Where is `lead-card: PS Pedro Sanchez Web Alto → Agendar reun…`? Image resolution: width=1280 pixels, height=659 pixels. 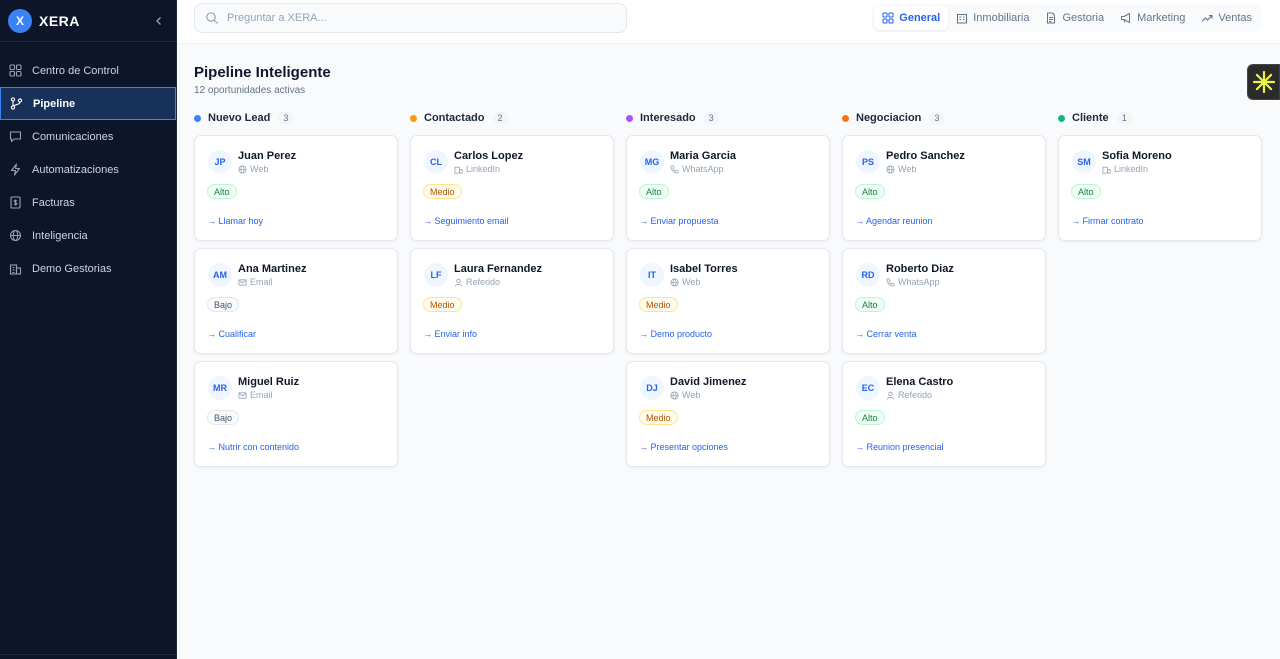 lead-card: PS Pedro Sanchez Web Alto → Agendar reun… is located at coordinates (944, 188).